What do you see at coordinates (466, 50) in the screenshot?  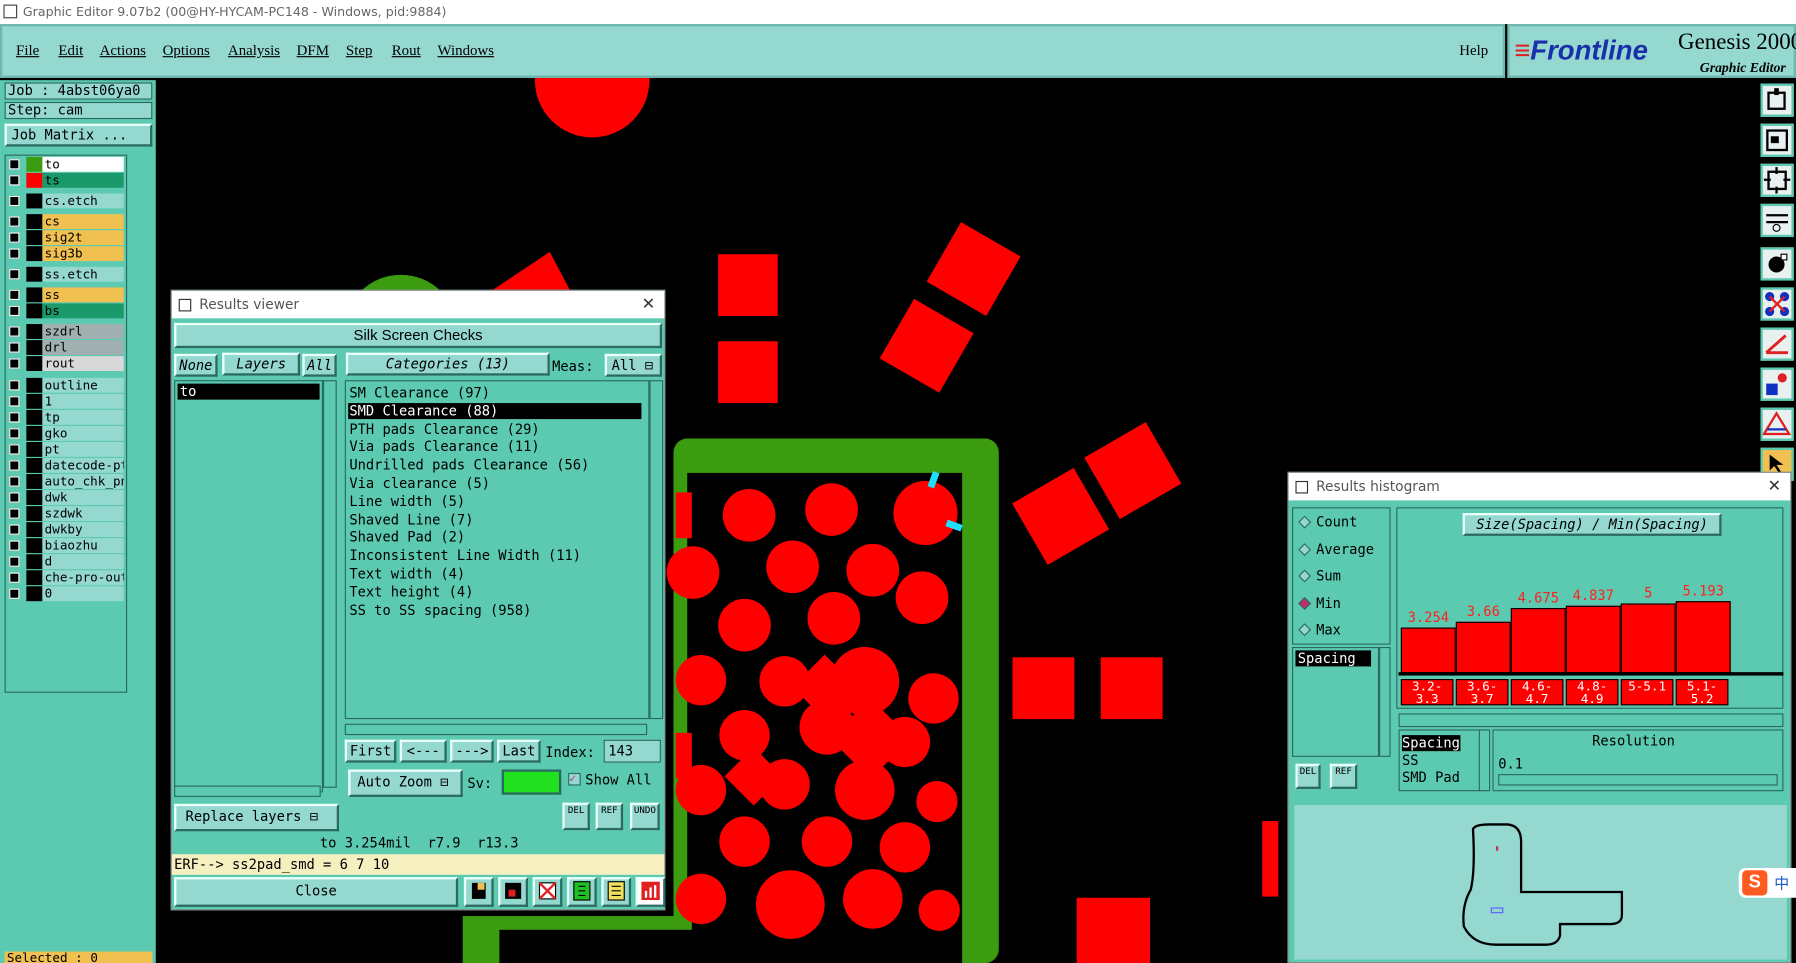 I see `menu-windows: Windows` at bounding box center [466, 50].